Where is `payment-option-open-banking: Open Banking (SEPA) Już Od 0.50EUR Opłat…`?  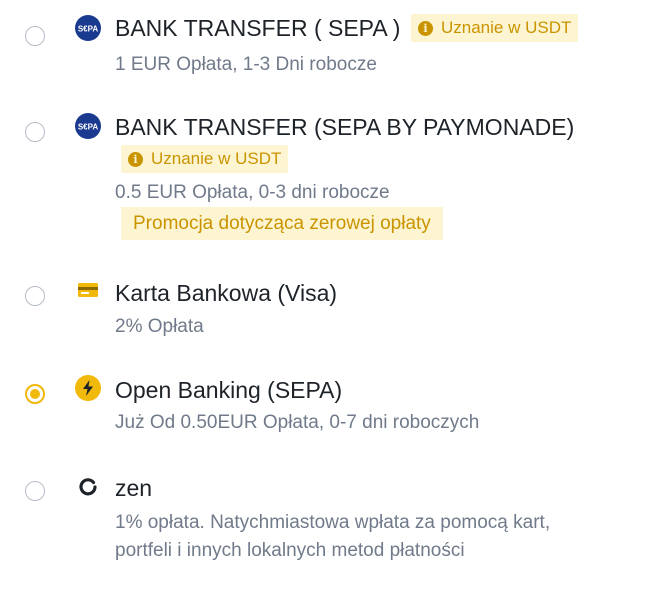
payment-option-open-banking: Open Banking (SEPA) Już Od 0.50EUR Opłat… is located at coordinates (326, 410).